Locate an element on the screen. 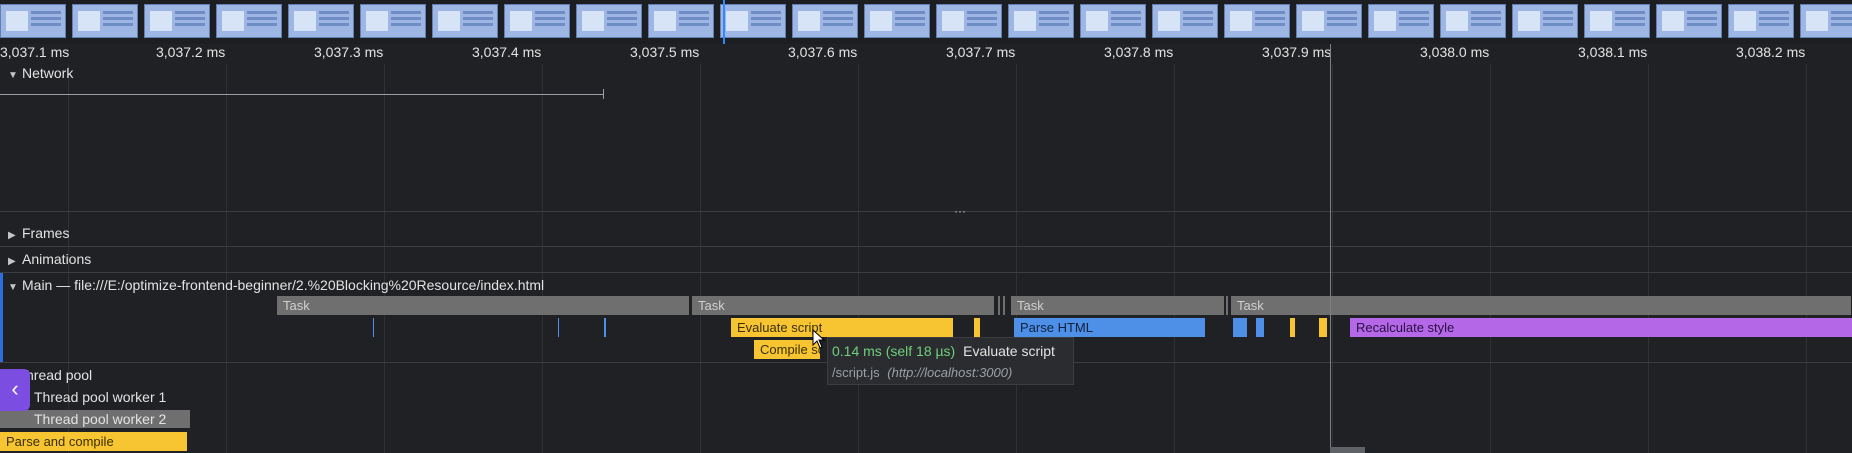  pane-divider is located at coordinates (926, 211).